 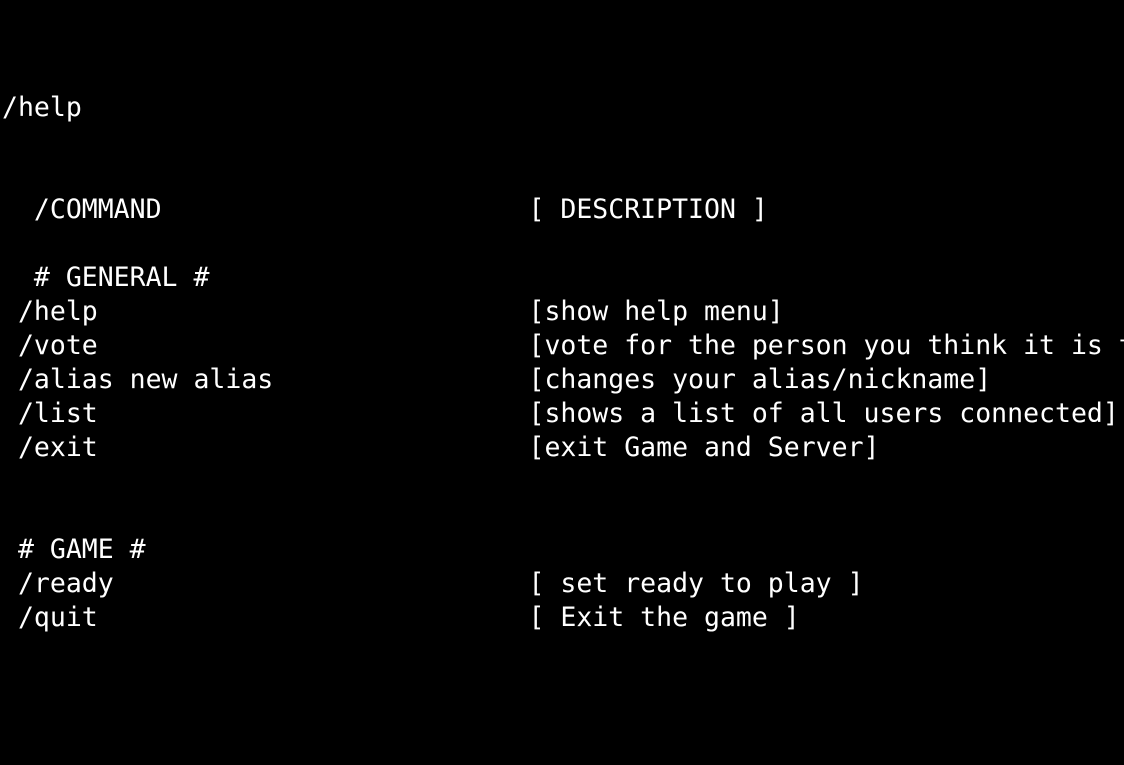 I want to click on command-echo-line: /help, so click(x=42, y=107).